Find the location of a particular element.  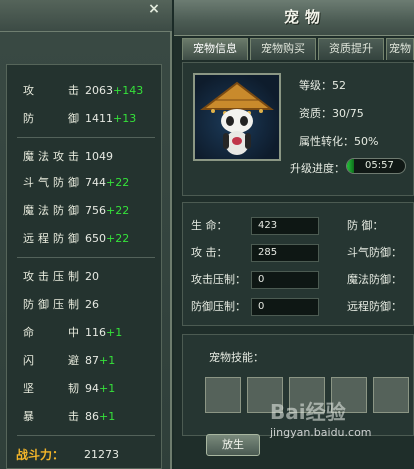

pet-portrait is located at coordinates (237, 117).